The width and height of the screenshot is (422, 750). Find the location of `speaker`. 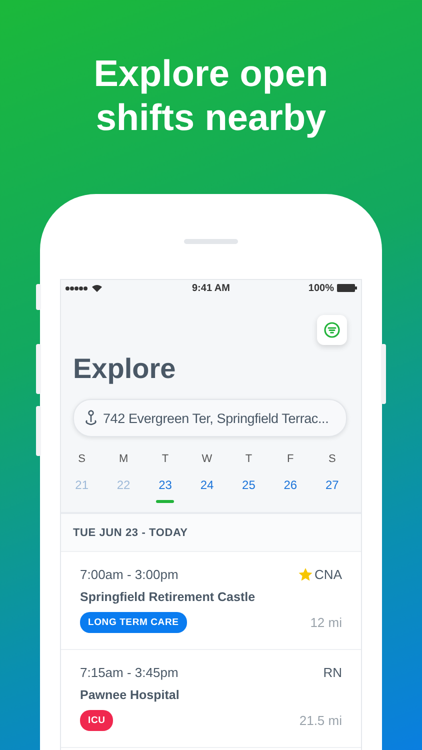

speaker is located at coordinates (211, 241).